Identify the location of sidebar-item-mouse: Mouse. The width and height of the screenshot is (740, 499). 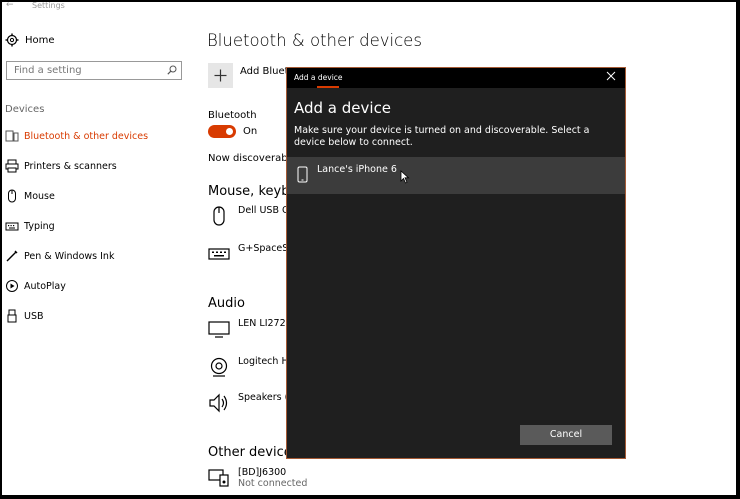
(30, 196).